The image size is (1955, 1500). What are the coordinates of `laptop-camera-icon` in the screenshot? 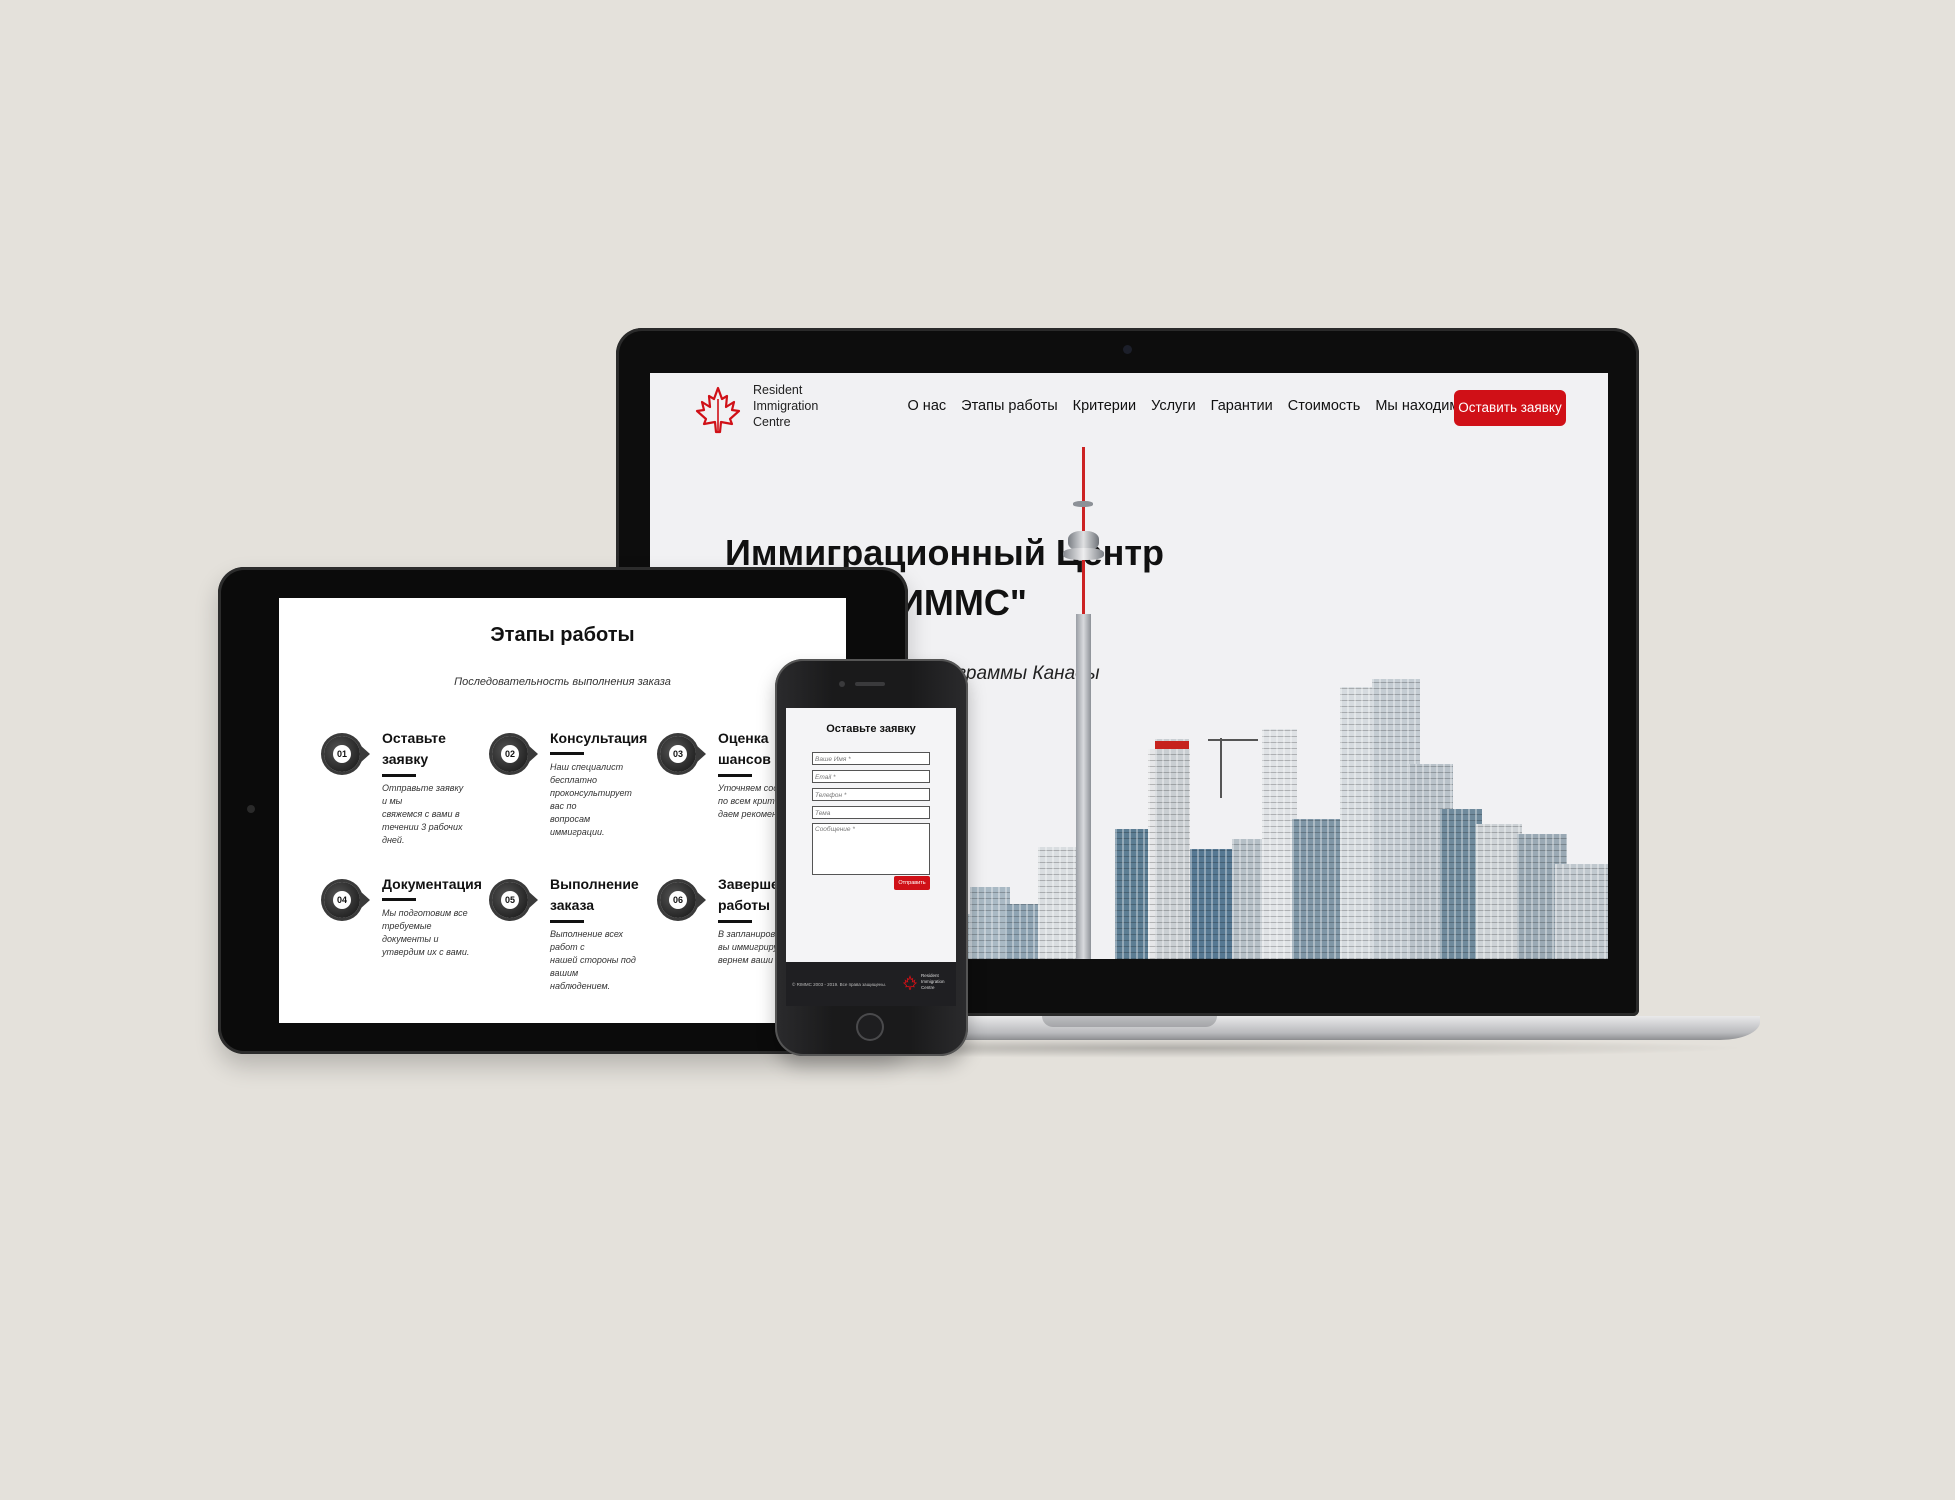 It's located at (1127, 349).